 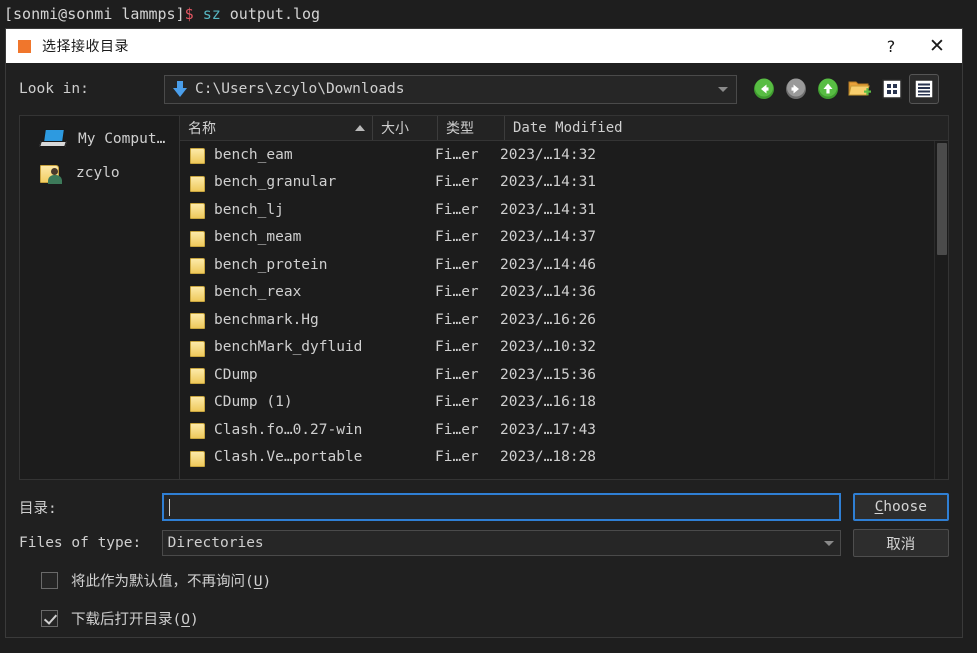 I want to click on sort-ascending-icon, so click(x=360, y=128).